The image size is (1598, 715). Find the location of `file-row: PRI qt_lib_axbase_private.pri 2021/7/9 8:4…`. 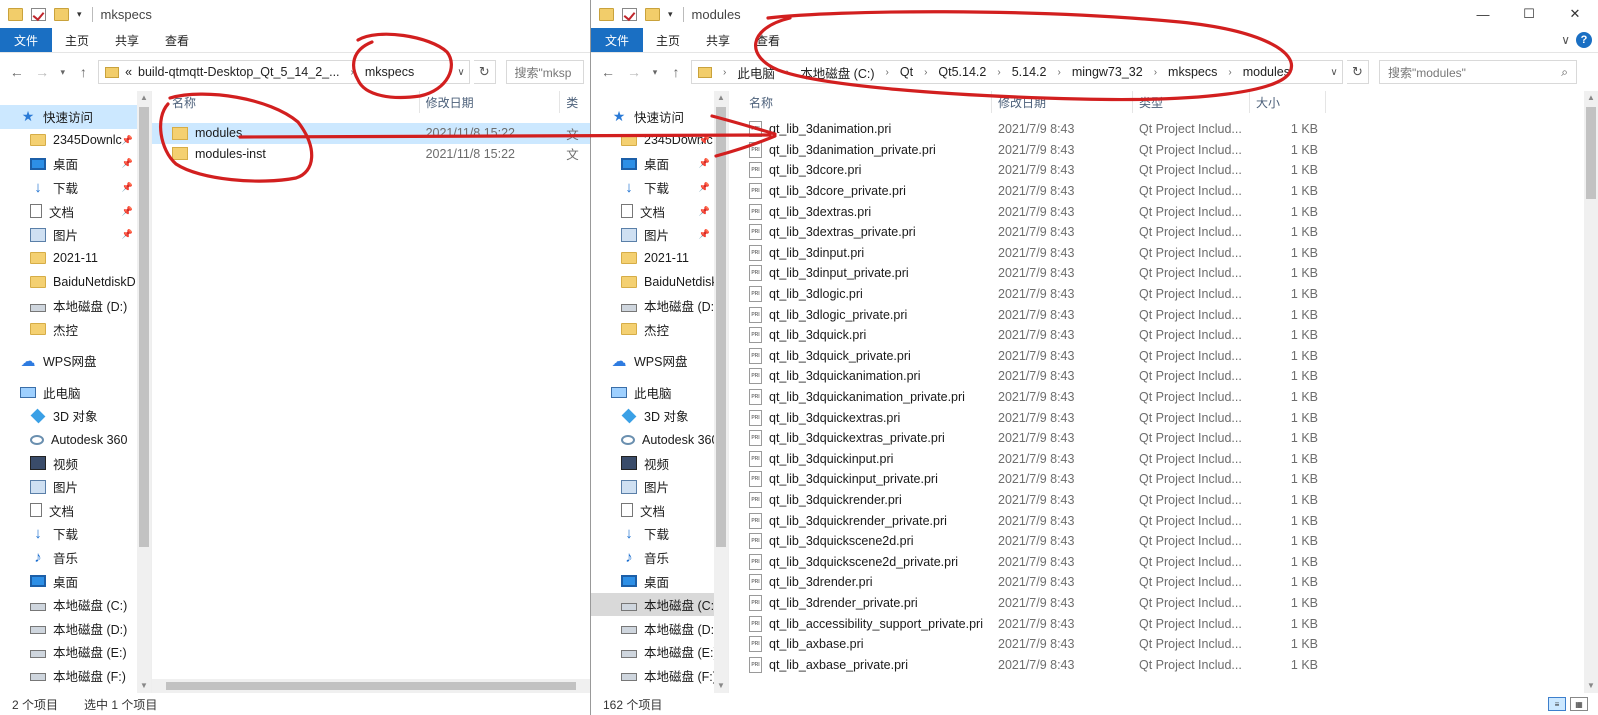

file-row: PRI qt_lib_axbase_private.pri 2021/7/9 8:4… is located at coordinates (1163, 664).